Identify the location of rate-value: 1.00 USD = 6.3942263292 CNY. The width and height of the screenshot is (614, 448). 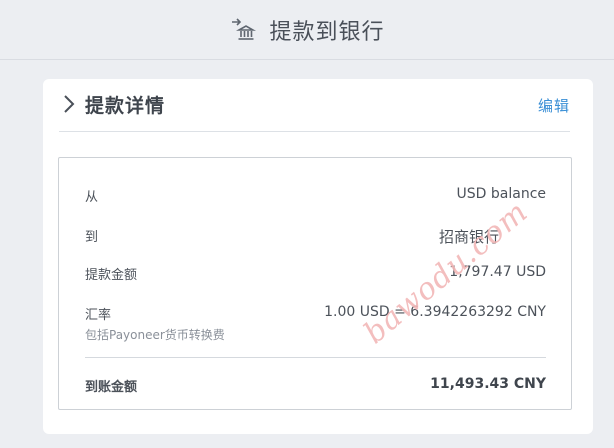
(435, 312).